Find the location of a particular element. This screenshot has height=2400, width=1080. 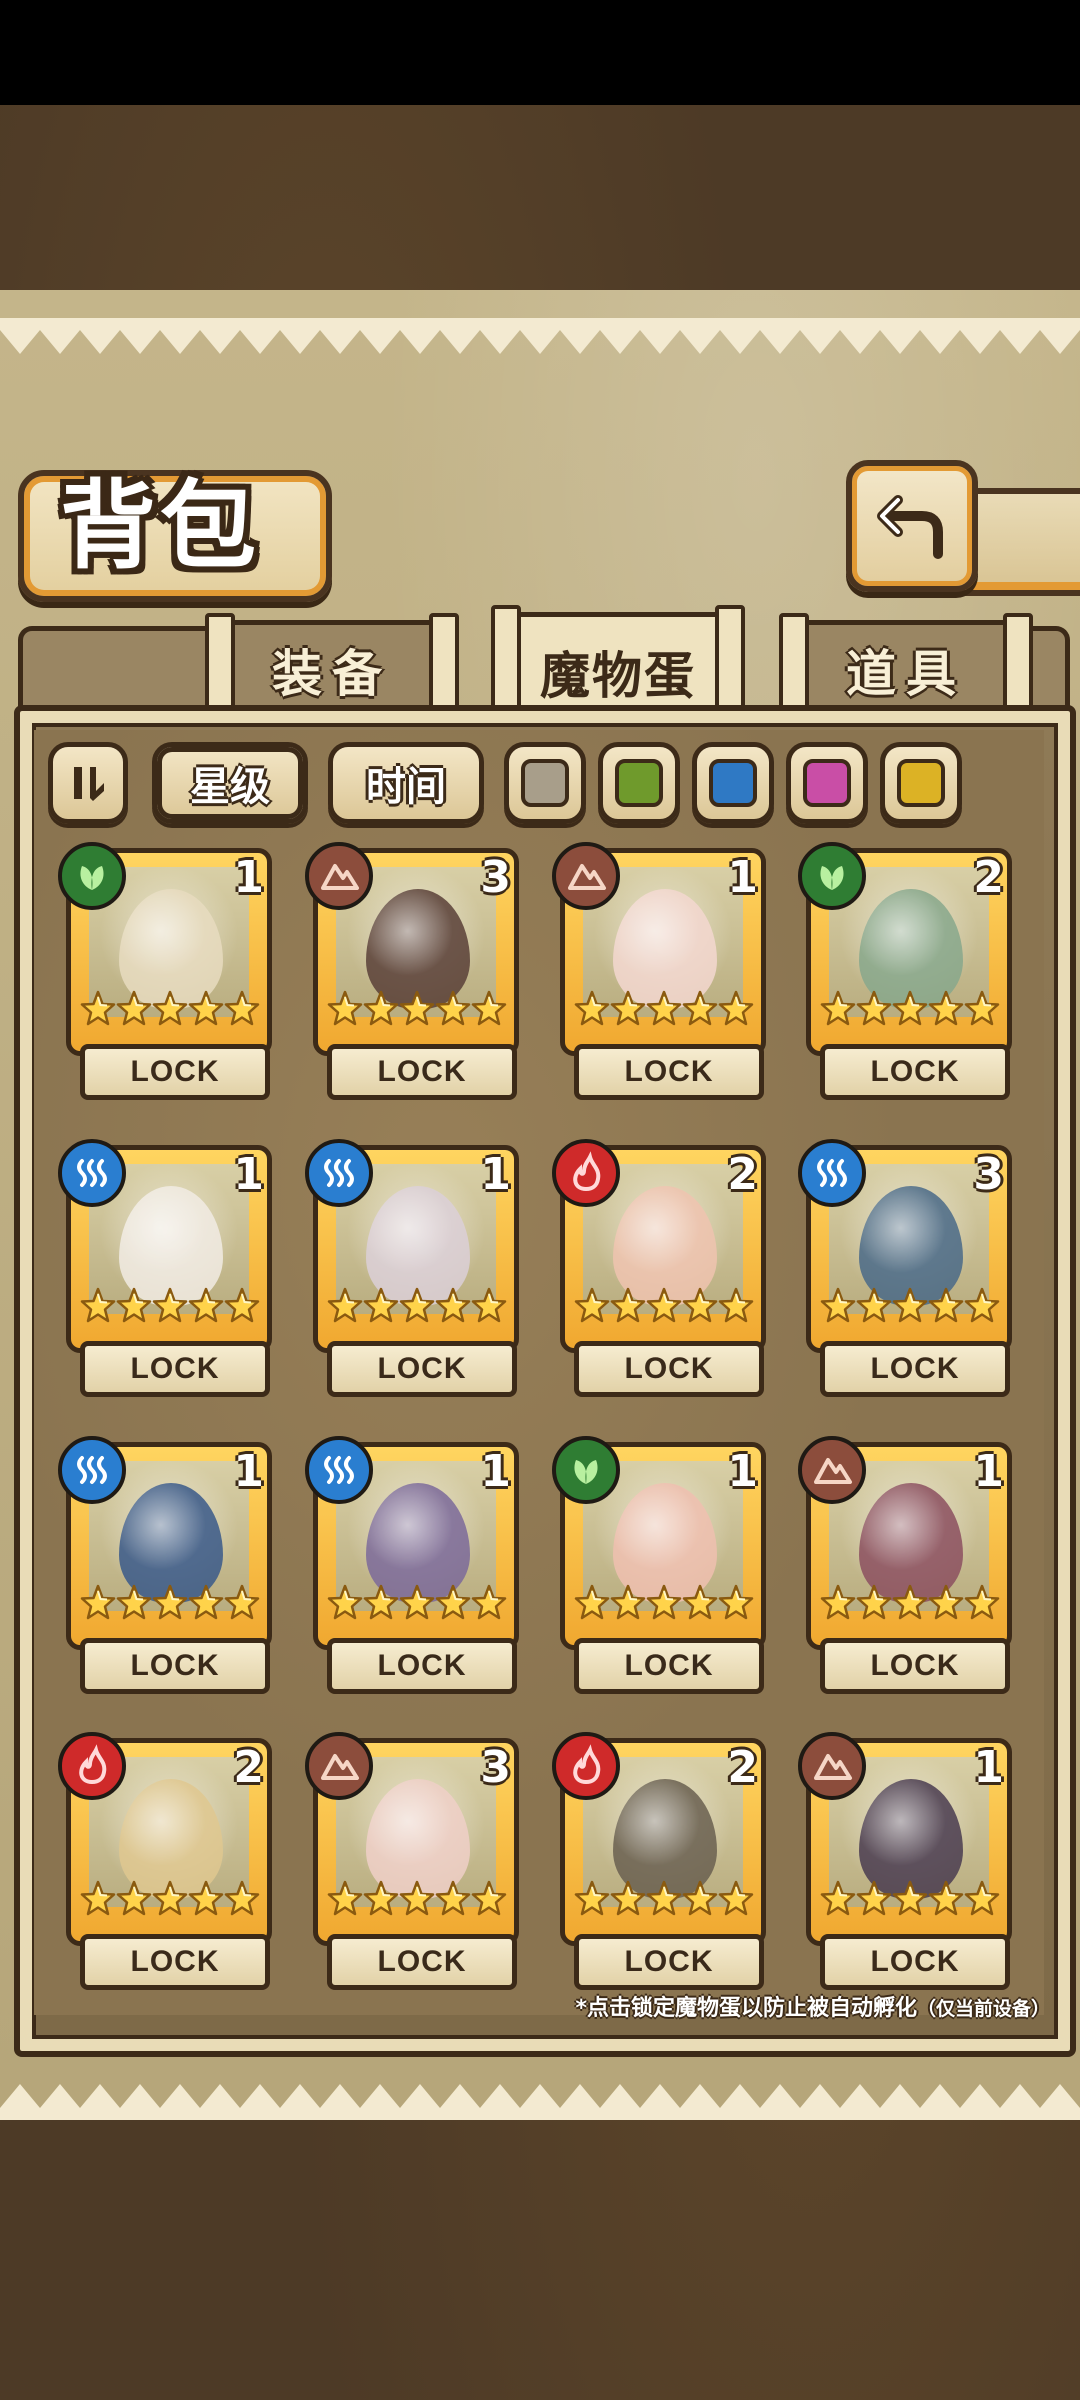

grass-element-icon is located at coordinates (586, 1470).